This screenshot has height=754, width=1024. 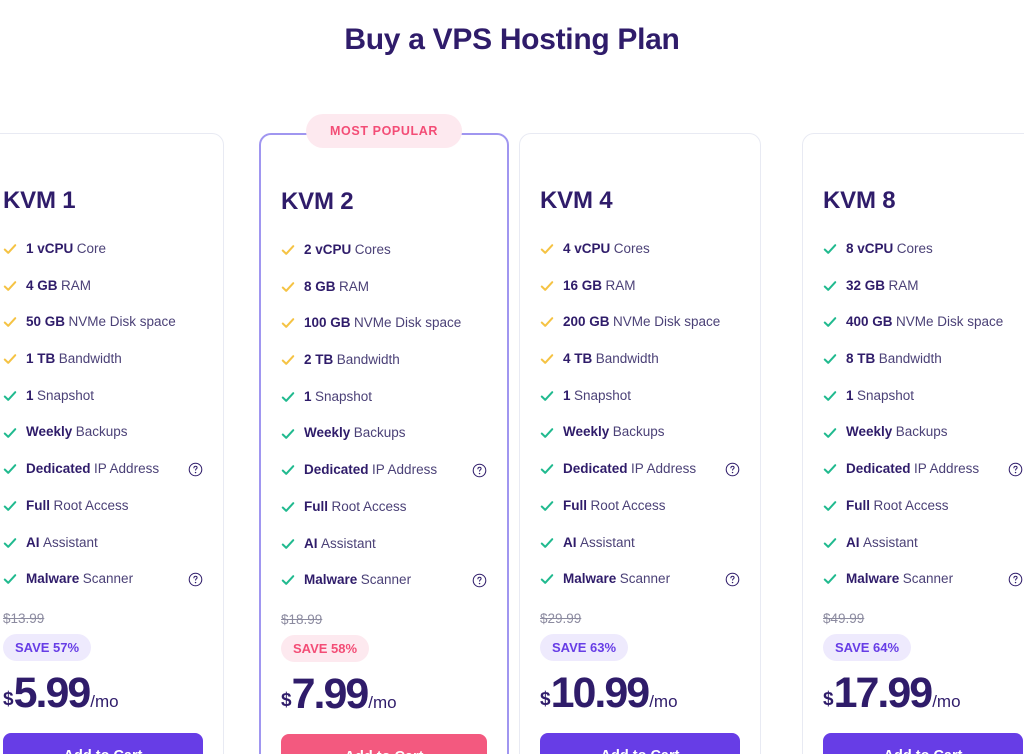 I want to click on price-period: /mo, so click(x=663, y=702).